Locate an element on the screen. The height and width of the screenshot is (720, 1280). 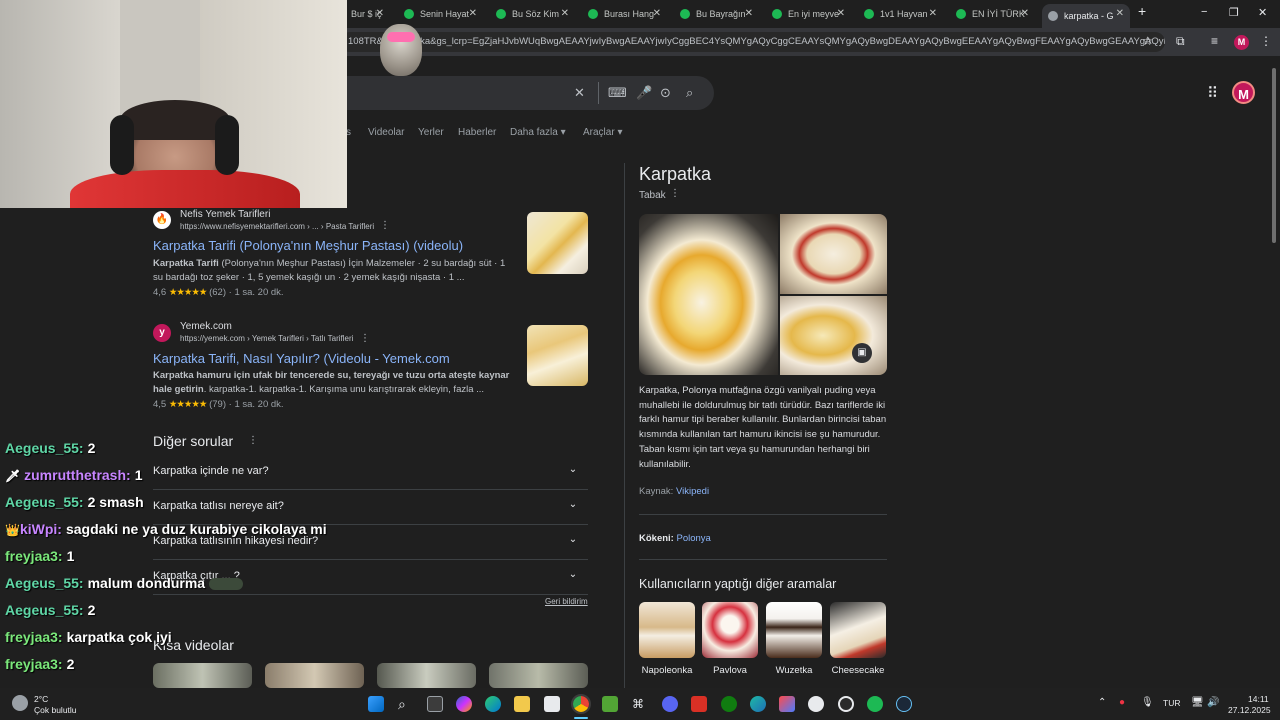
minecraft-icon is located at coordinates (610, 704).